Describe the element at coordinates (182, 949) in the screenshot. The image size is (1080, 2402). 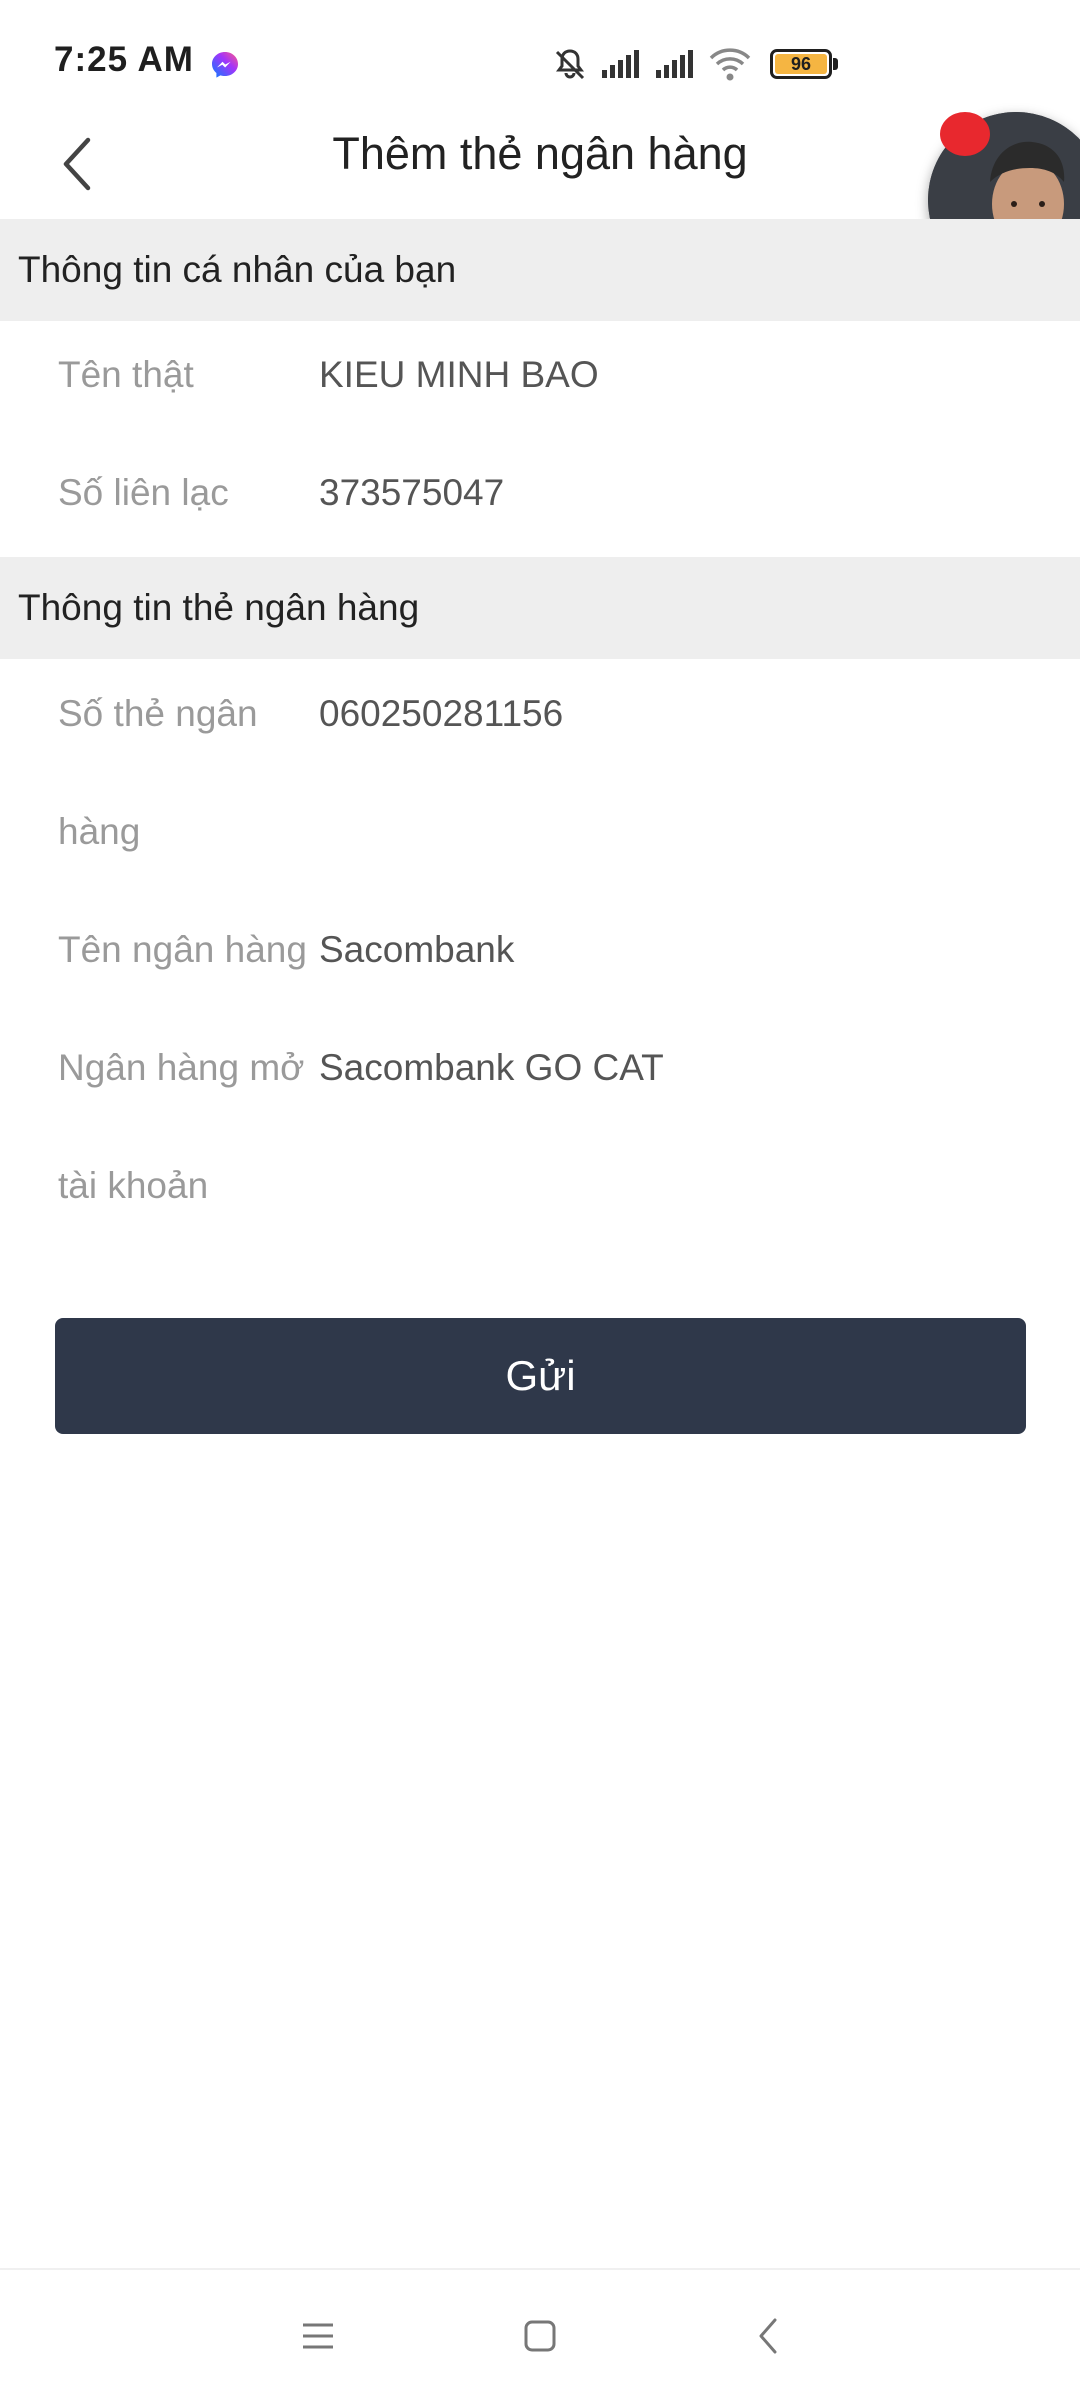
I see `bank-name-label: Tên ngân hàng` at that location.